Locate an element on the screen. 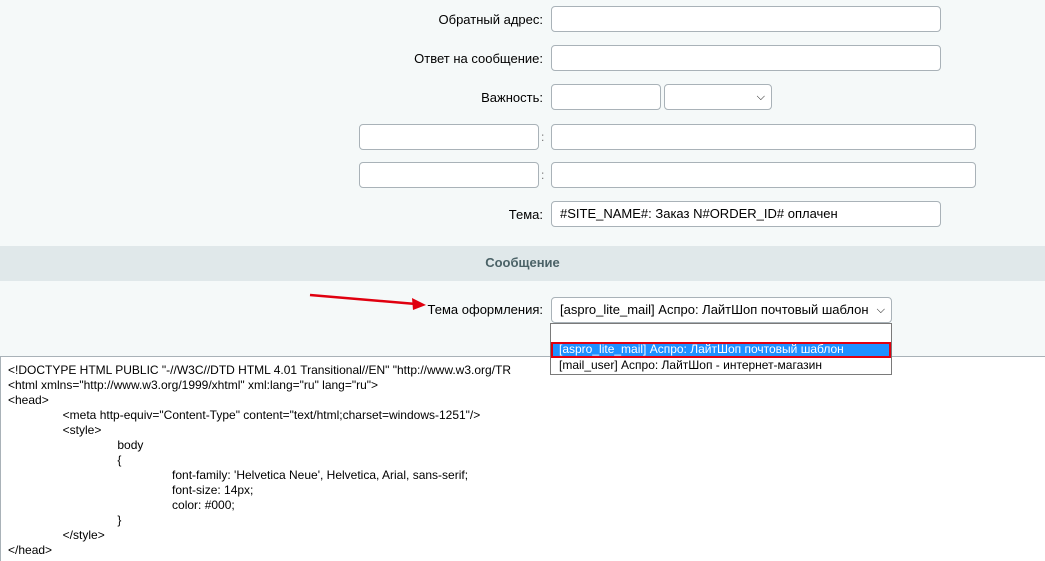 The width and height of the screenshot is (1045, 561). red-arrow-annotation-icon is located at coordinates (367, 301).